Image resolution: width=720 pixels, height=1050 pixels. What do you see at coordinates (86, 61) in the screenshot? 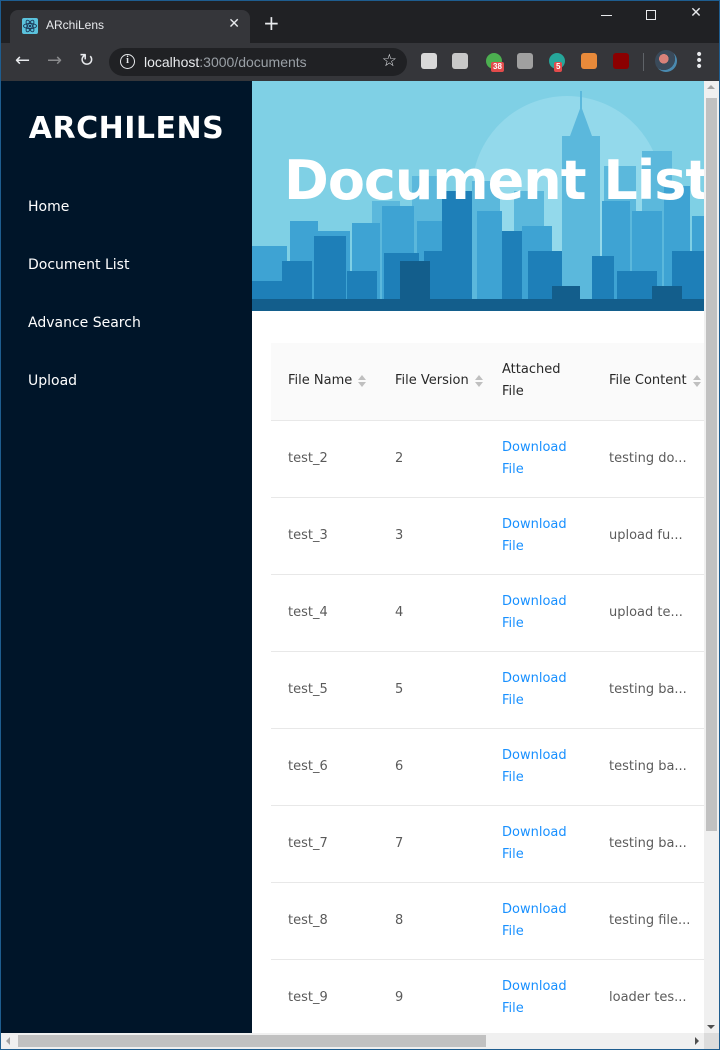
I see `reload-icon: ↻` at bounding box center [86, 61].